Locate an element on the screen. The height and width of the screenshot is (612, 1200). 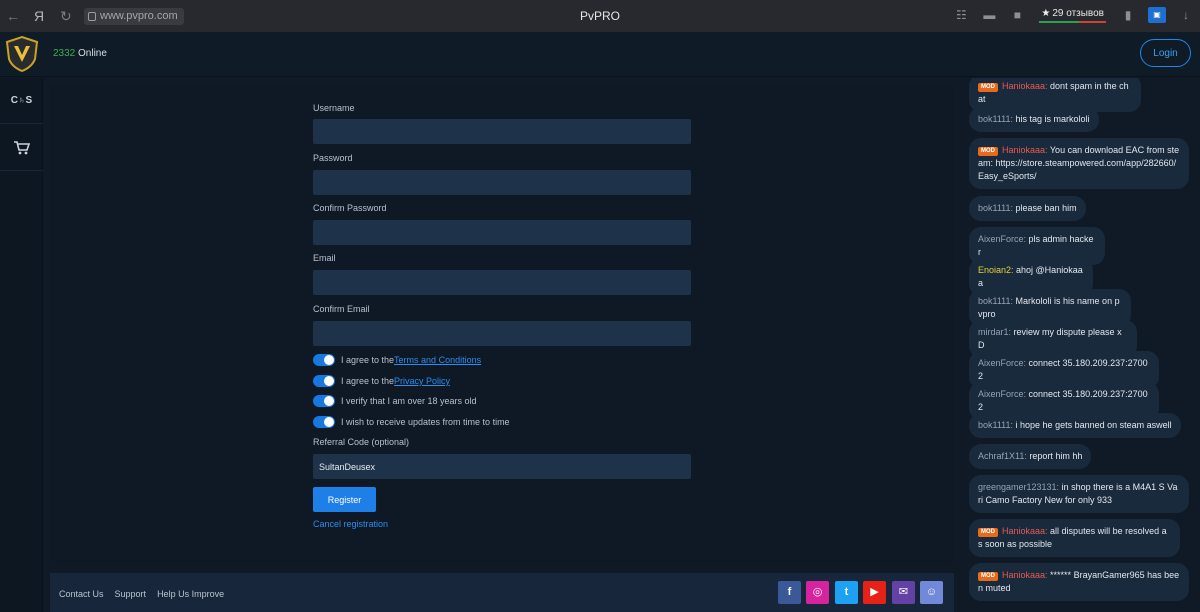
download-icon: ↓ is located at coordinates (1186, 15).